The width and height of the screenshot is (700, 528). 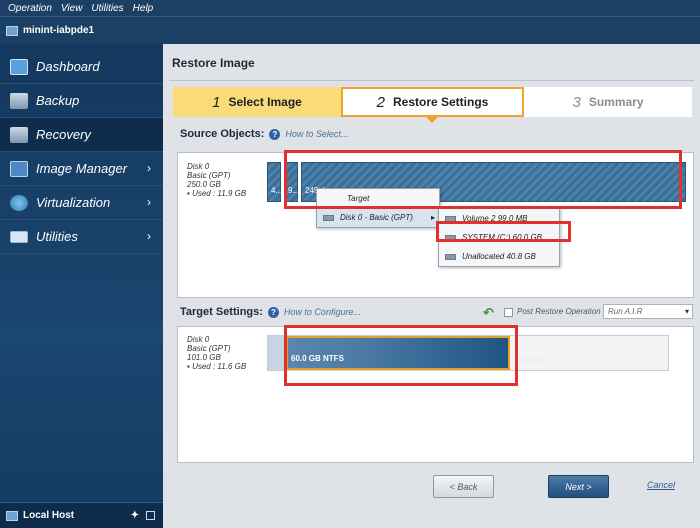 I want to click on sidebar-item-dashboard: Dashboard, so click(x=81, y=67).